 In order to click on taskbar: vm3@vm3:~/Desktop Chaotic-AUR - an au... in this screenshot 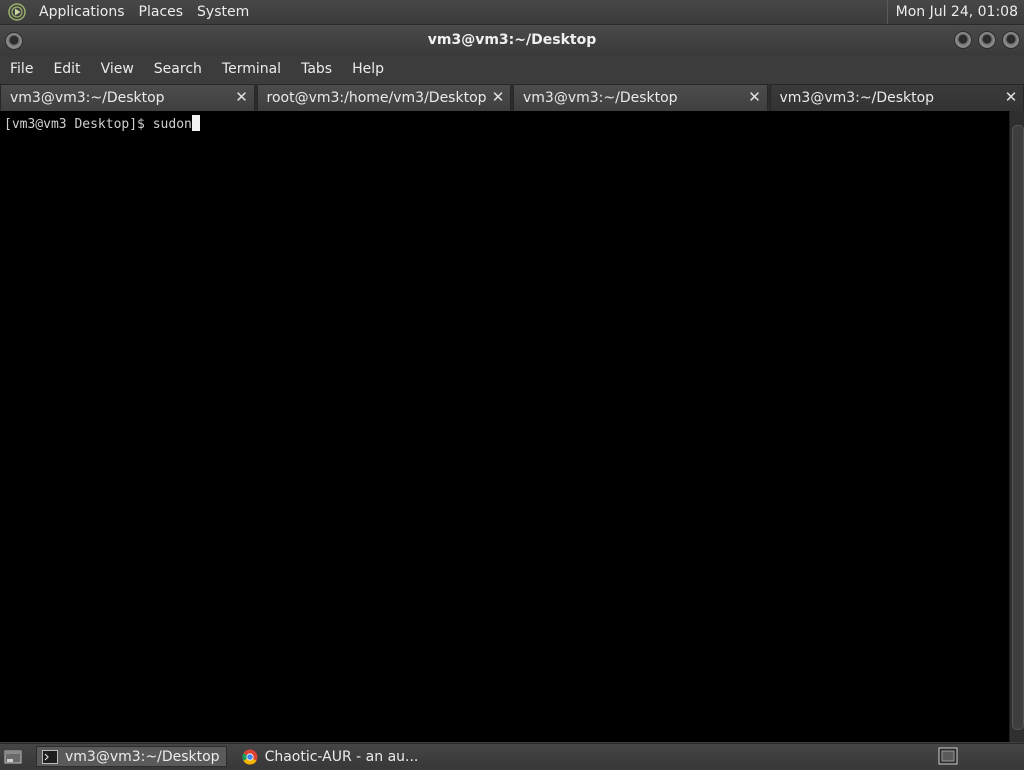, I will do `click(512, 756)`.